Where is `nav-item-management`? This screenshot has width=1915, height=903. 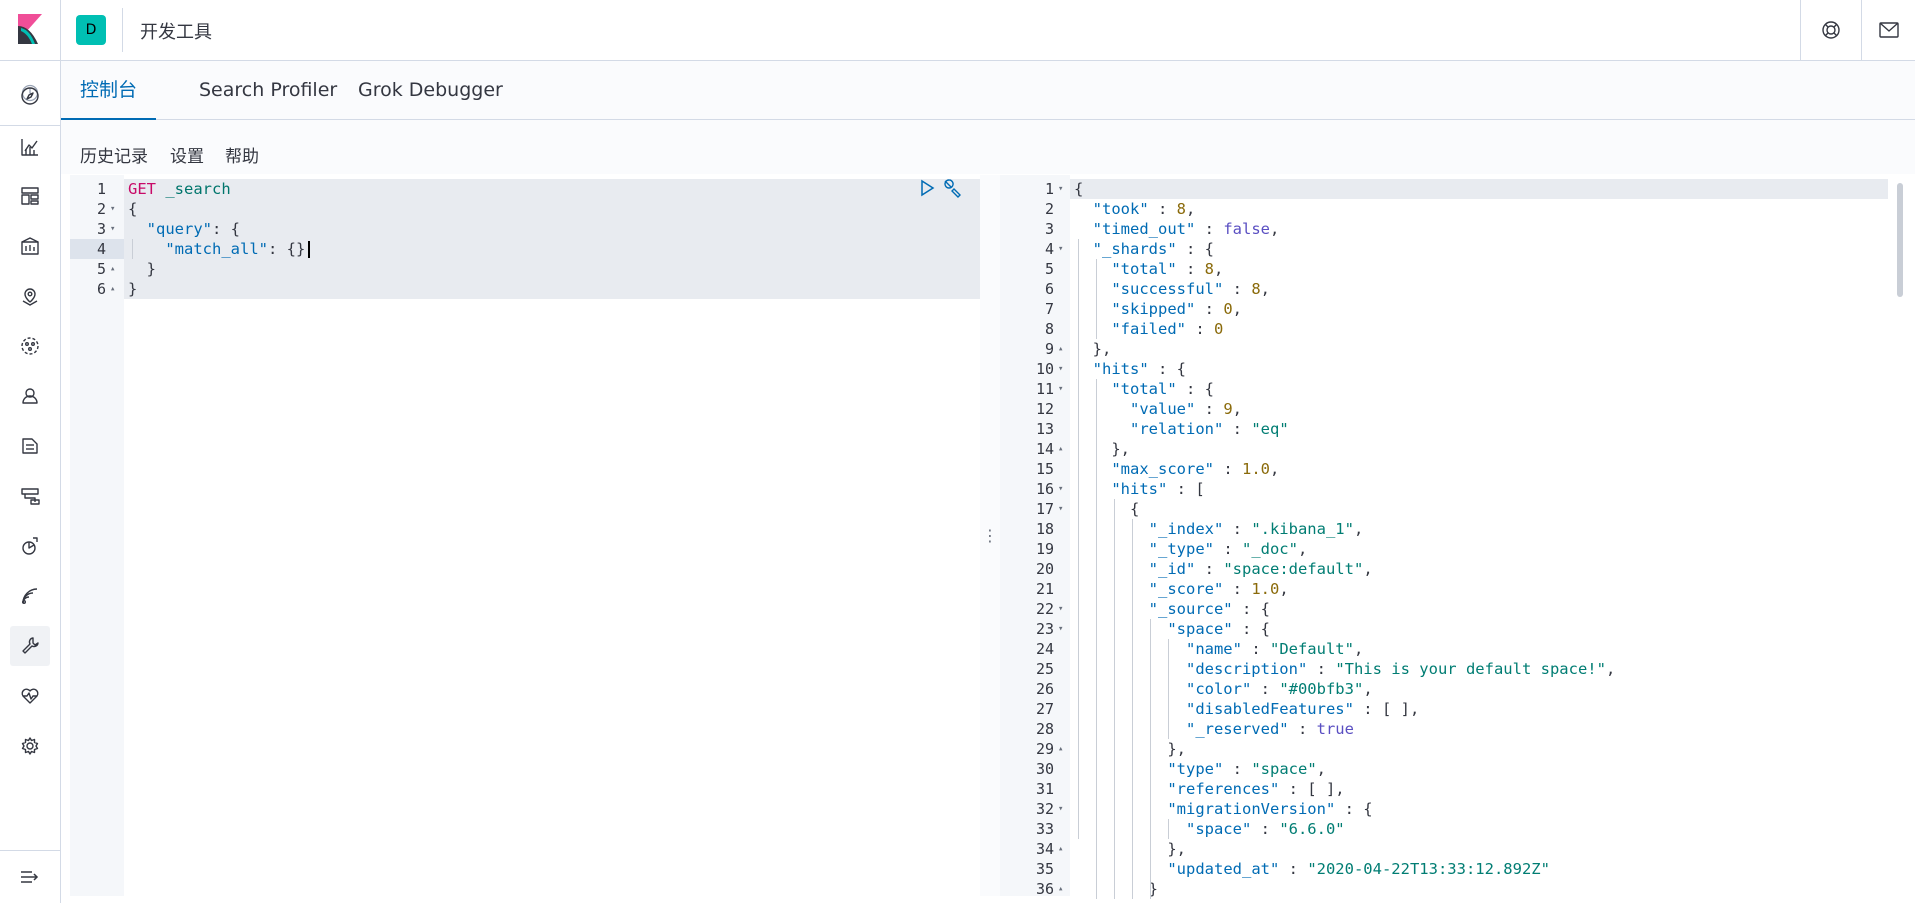
nav-item-management is located at coordinates (30, 746).